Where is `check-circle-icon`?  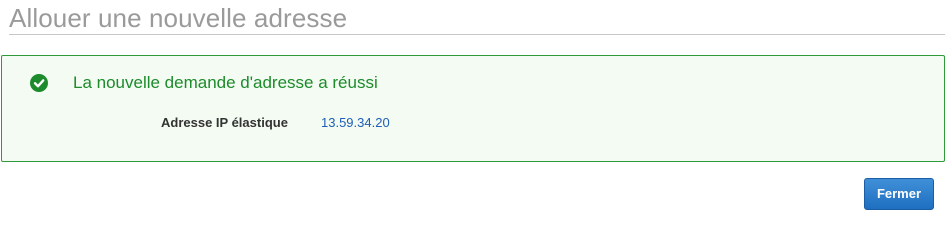
check-circle-icon is located at coordinates (39, 83).